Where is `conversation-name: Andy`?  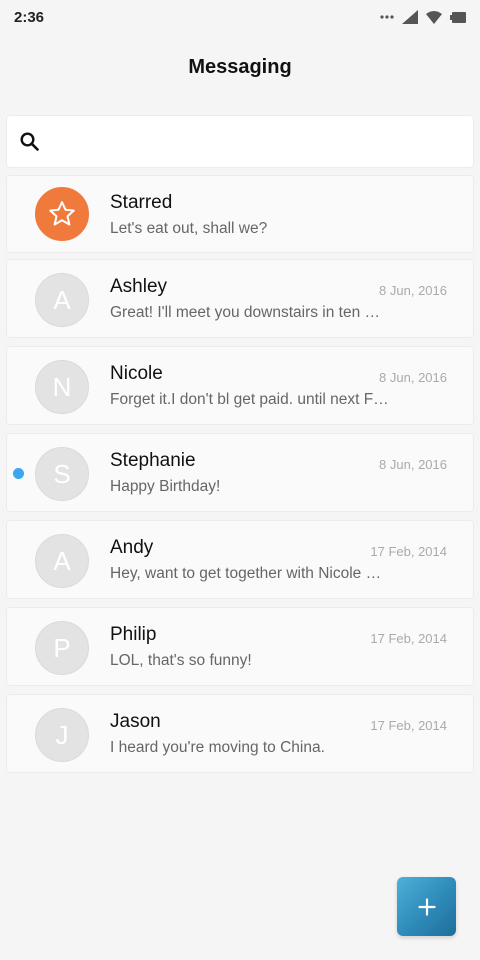
conversation-name: Andy is located at coordinates (132, 547).